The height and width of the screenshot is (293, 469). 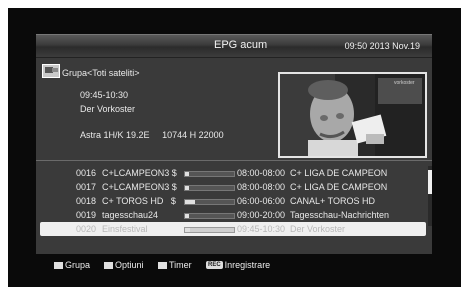 I want to click on grupa-button: Grupa, so click(x=72, y=265).